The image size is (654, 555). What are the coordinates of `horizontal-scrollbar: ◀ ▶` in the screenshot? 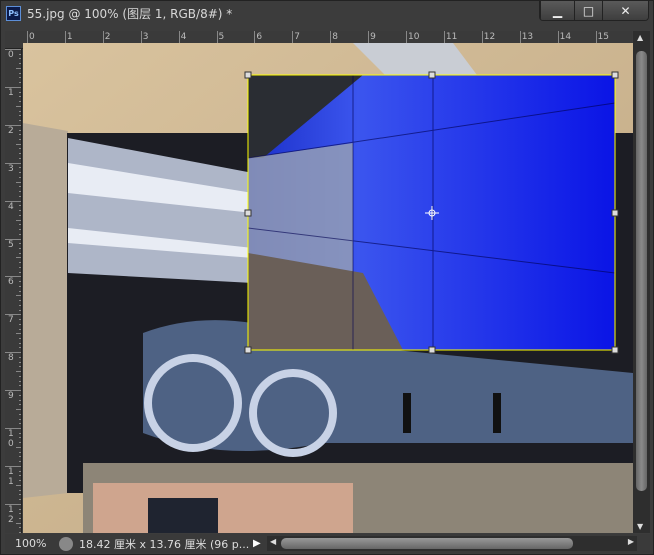 It's located at (452, 543).